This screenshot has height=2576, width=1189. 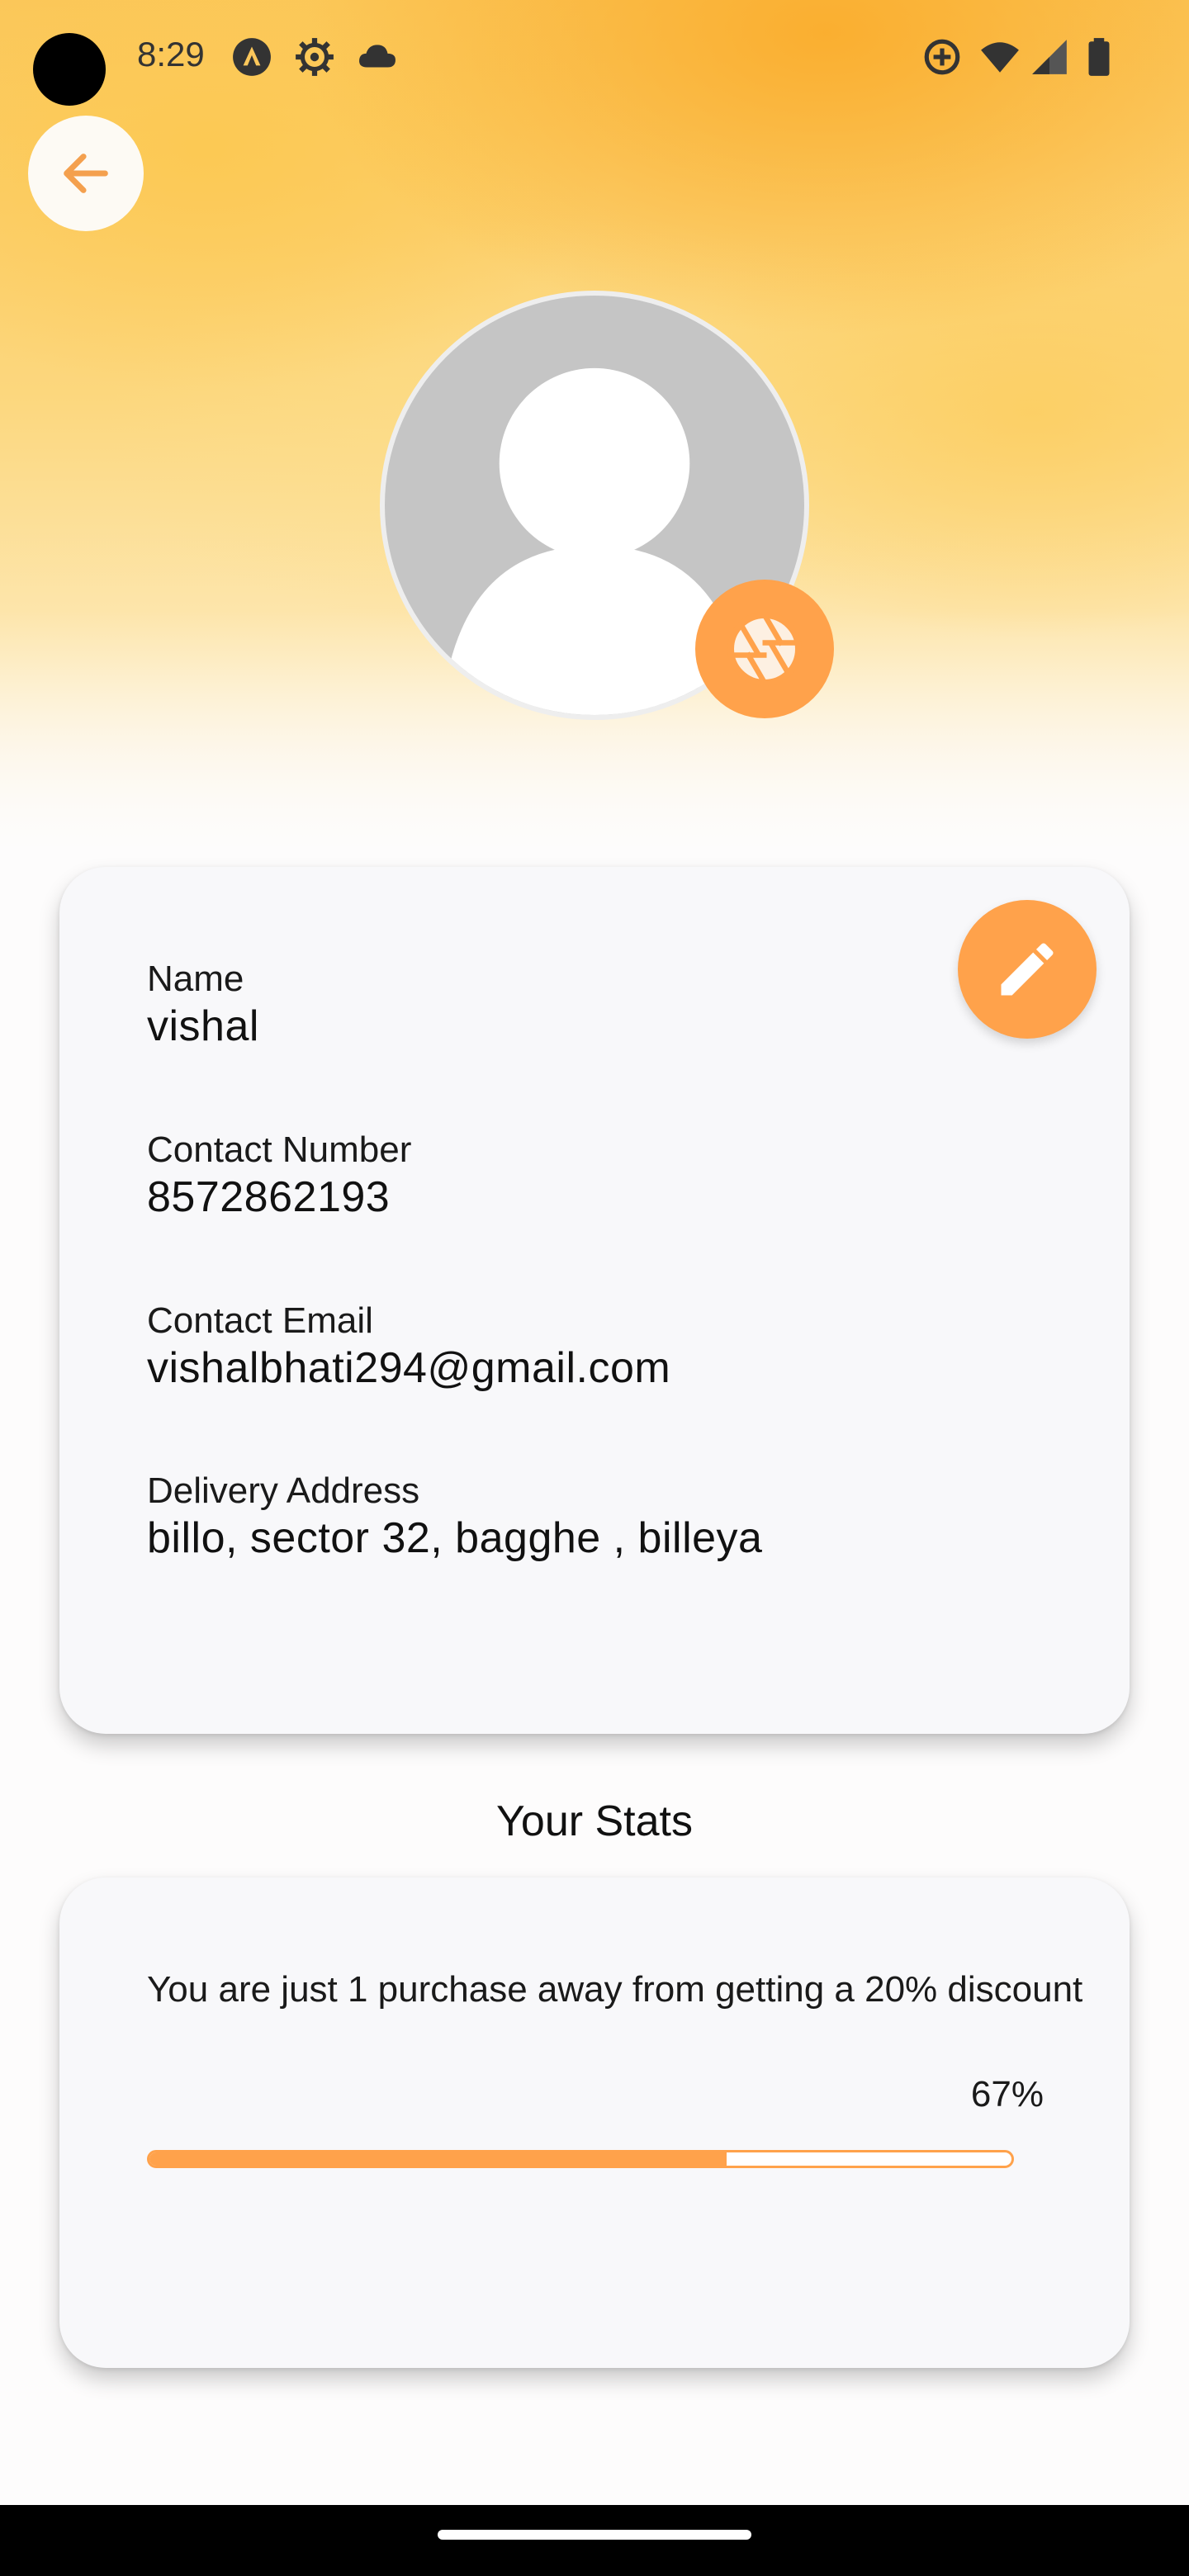 What do you see at coordinates (409, 1368) in the screenshot?
I see `contact-email-value: vishalbhati294@gmail.com` at bounding box center [409, 1368].